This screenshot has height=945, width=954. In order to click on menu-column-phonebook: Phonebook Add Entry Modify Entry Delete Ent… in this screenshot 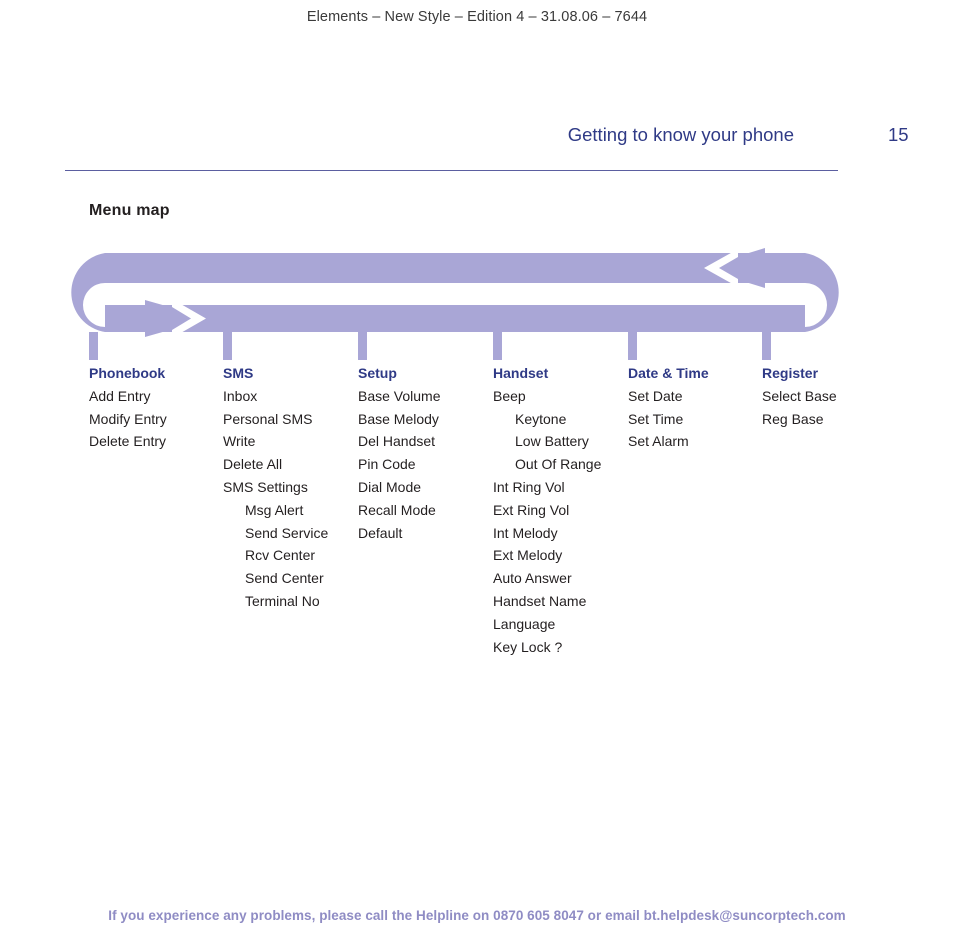, I will do `click(128, 407)`.